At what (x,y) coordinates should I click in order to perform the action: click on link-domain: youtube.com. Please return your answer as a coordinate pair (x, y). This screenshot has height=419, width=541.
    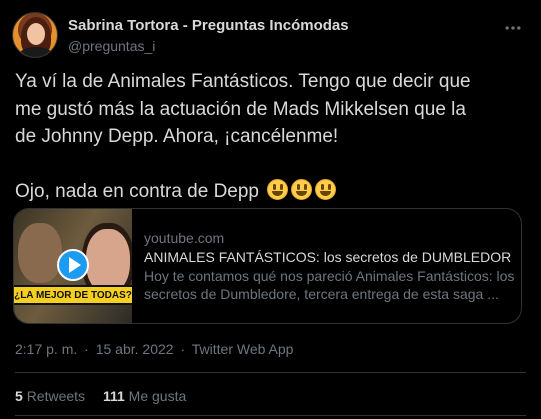
    Looking at the image, I should click on (184, 238).